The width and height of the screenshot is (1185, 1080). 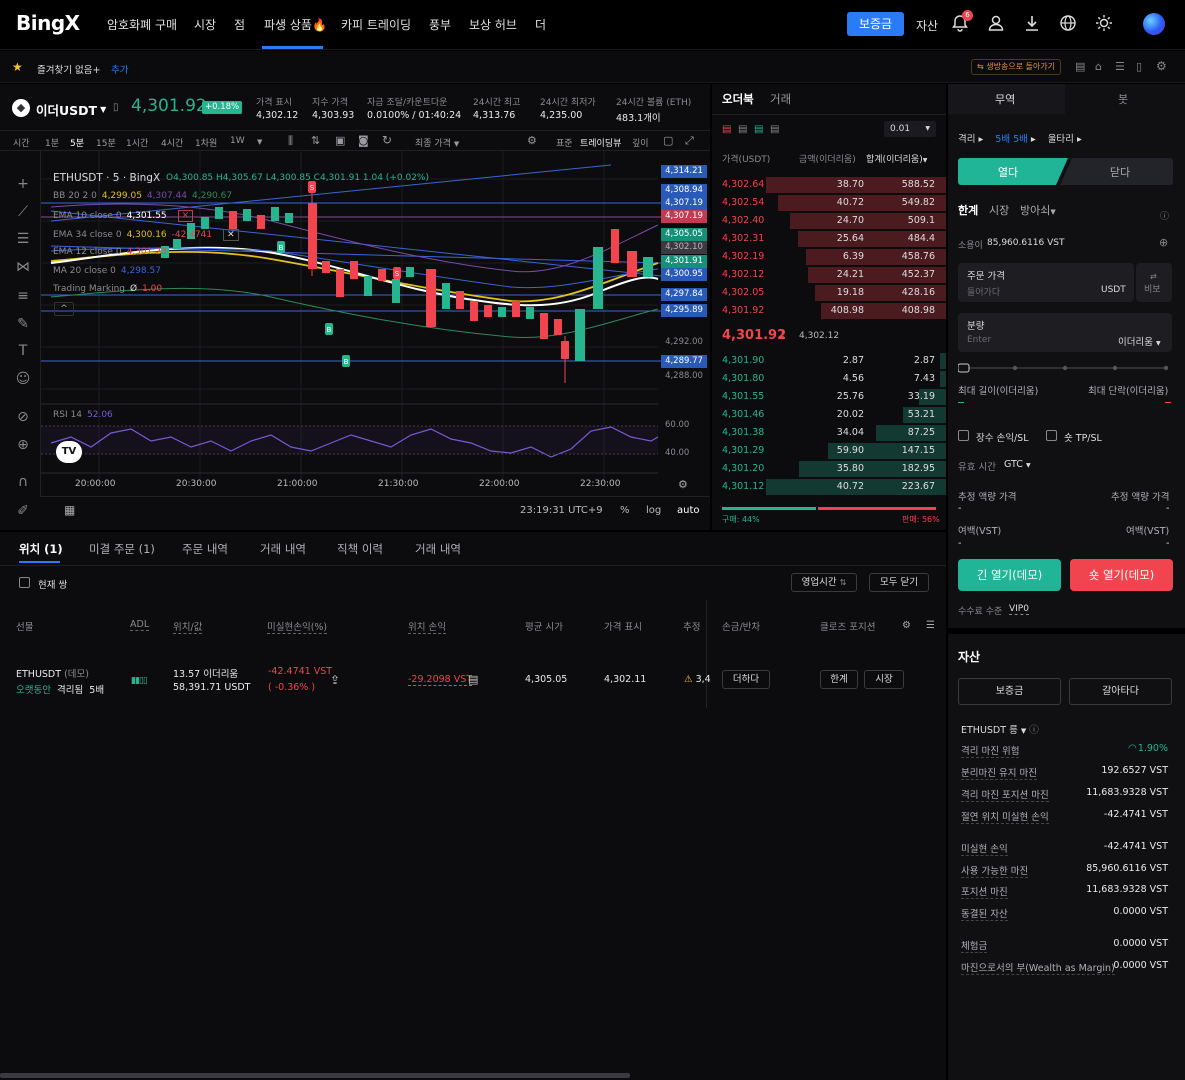 What do you see at coordinates (64, 309) in the screenshot?
I see `collapse-legend-chevron-icon: ^` at bounding box center [64, 309].